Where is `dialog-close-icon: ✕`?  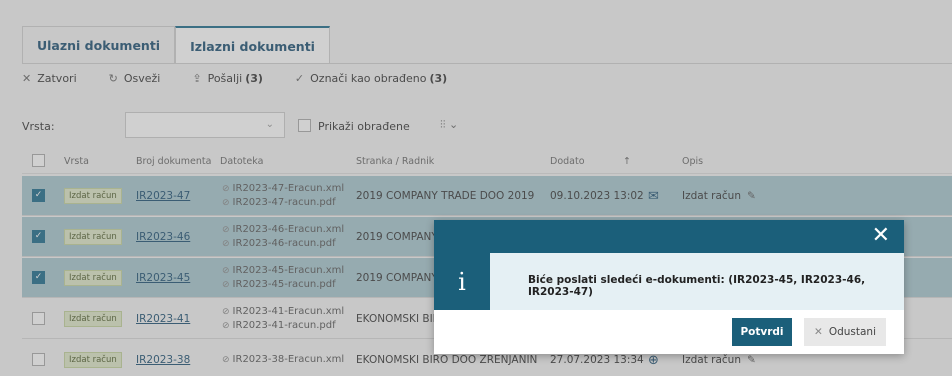
dialog-close-icon: ✕ is located at coordinates (881, 236).